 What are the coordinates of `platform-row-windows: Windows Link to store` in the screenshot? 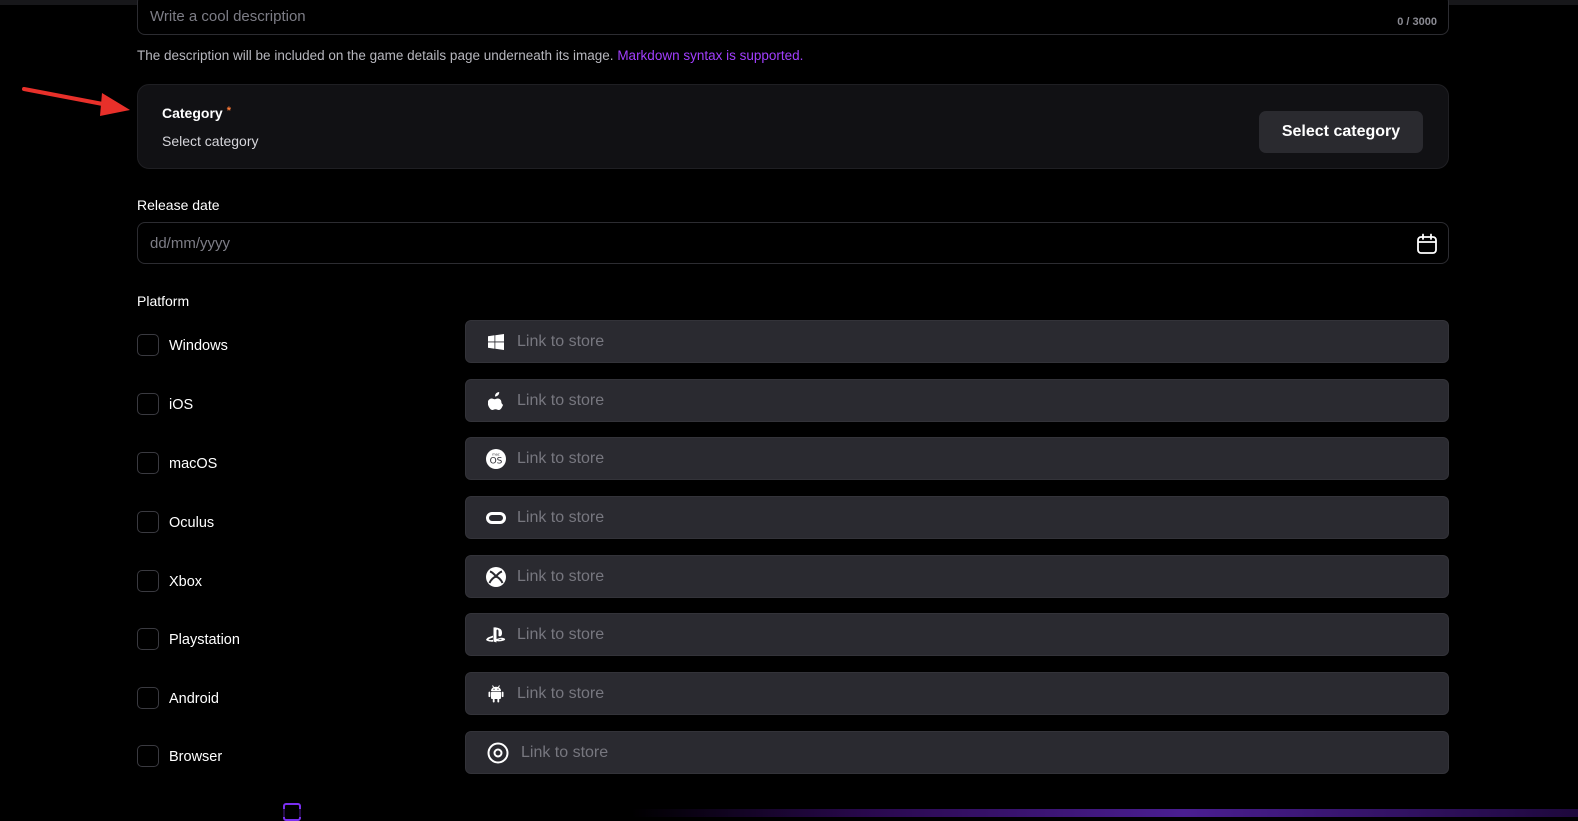 It's located at (789, 342).